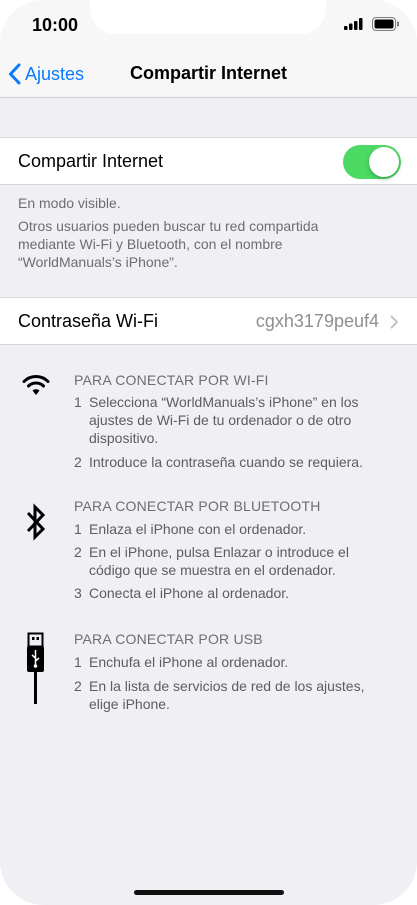 Image resolution: width=417 pixels, height=905 pixels. What do you see at coordinates (124, 438) in the screenshot?
I see `step-line: dispositivo.` at bounding box center [124, 438].